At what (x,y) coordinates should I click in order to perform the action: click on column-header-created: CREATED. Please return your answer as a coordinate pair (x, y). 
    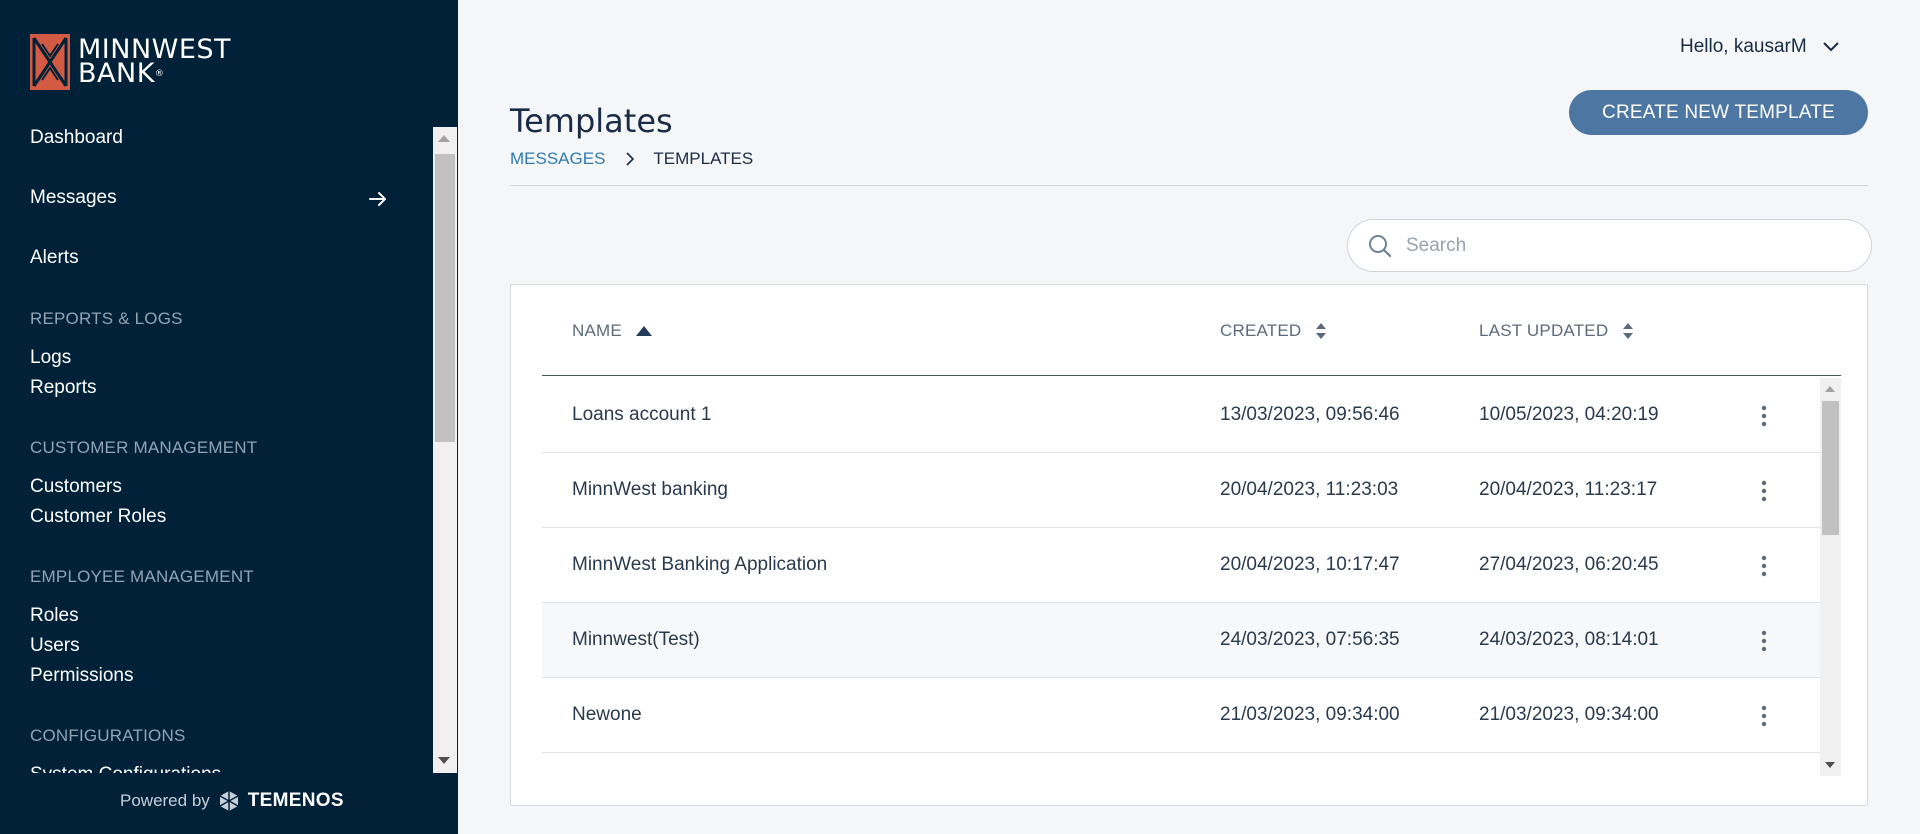
    Looking at the image, I should click on (1273, 331).